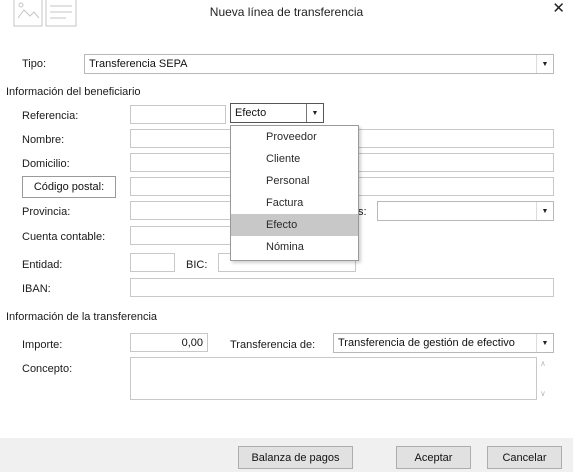 Image resolution: width=573 pixels, height=472 pixels. What do you see at coordinates (433, 457) in the screenshot?
I see `aceptar-button: Aceptar` at bounding box center [433, 457].